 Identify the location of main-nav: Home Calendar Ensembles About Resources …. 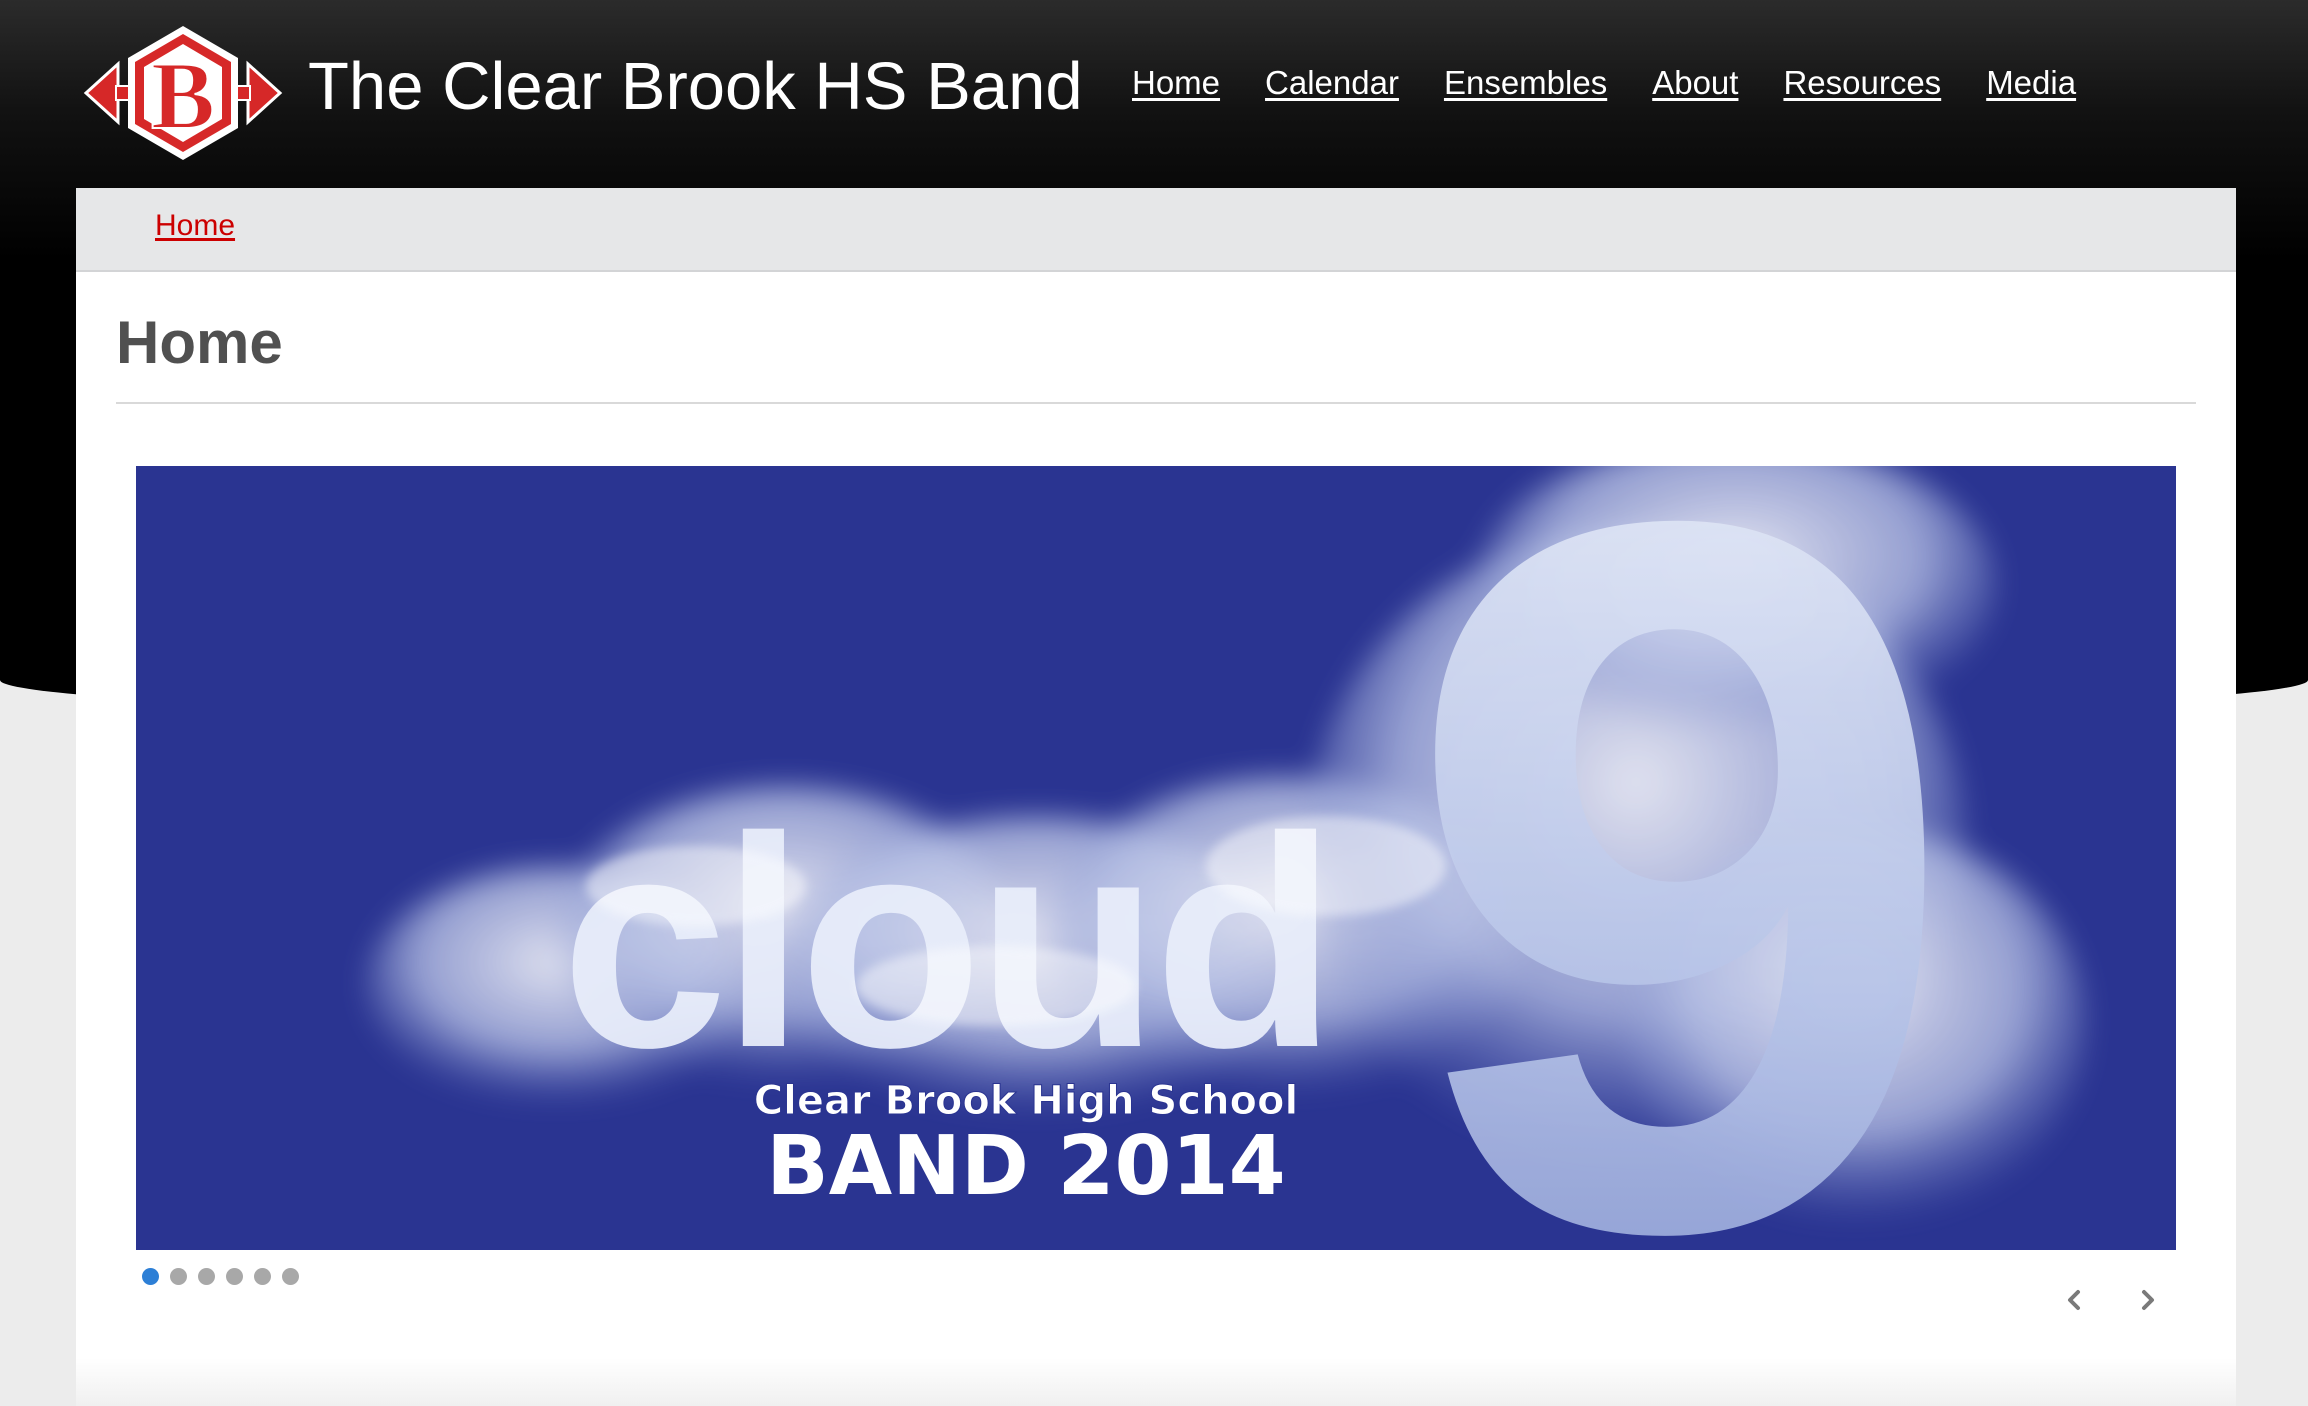
(1626, 83).